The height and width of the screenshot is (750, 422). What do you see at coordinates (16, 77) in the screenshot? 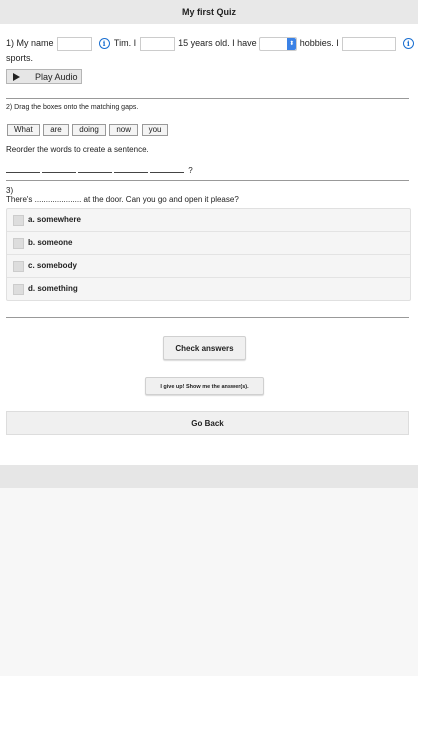
I see `play-icon` at bounding box center [16, 77].